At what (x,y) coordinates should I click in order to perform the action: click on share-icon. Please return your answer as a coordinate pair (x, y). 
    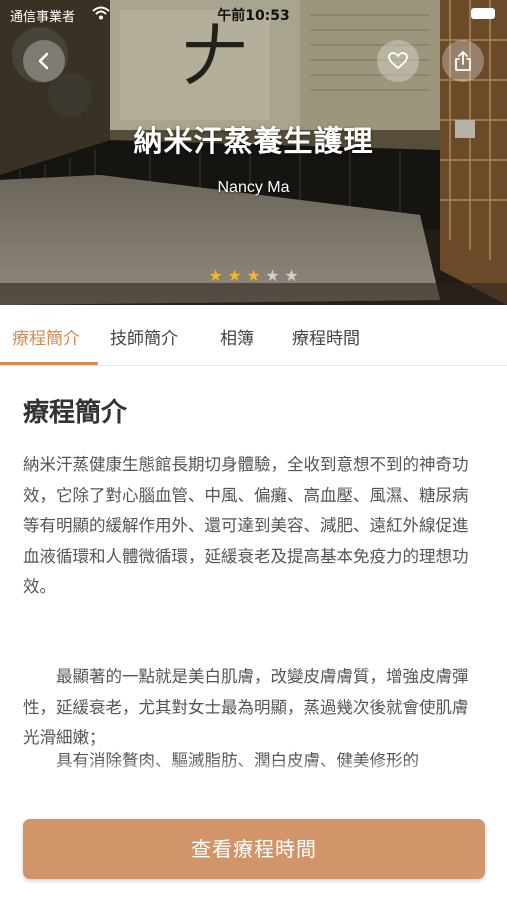
    Looking at the image, I should click on (463, 61).